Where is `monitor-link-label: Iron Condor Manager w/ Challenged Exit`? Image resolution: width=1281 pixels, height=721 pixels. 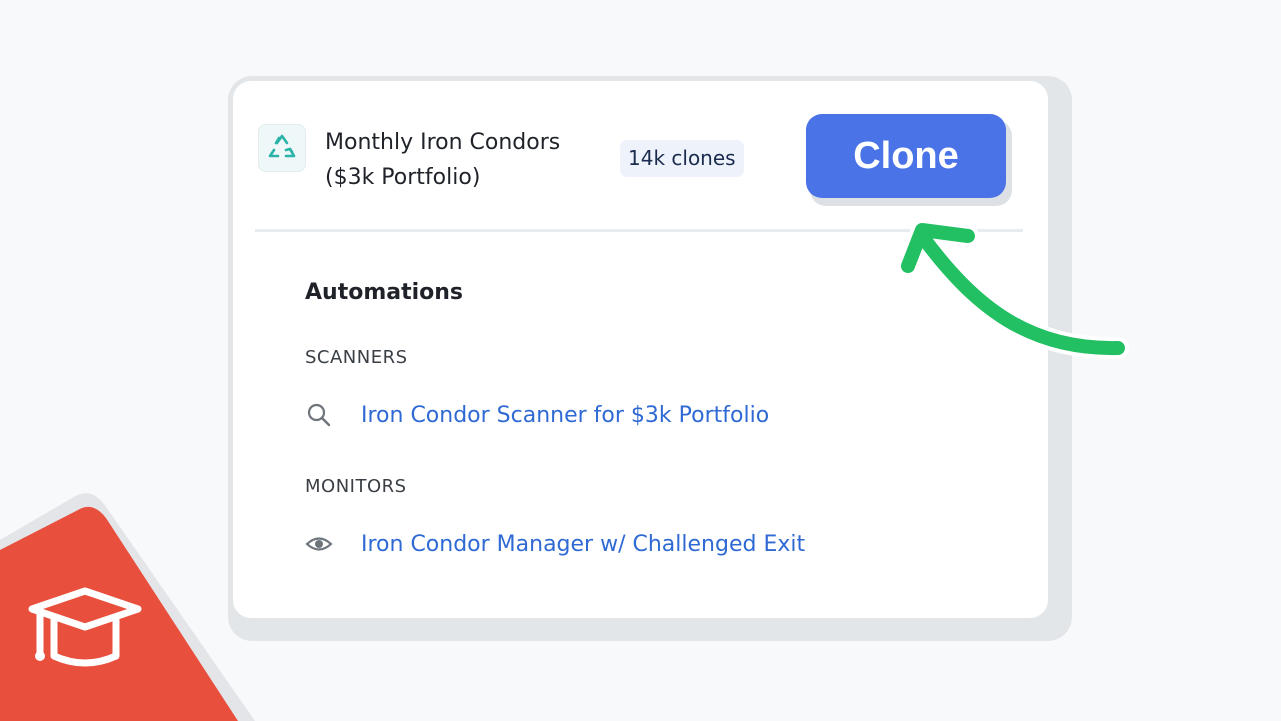 monitor-link-label: Iron Condor Manager w/ Challenged Exit is located at coordinates (583, 544).